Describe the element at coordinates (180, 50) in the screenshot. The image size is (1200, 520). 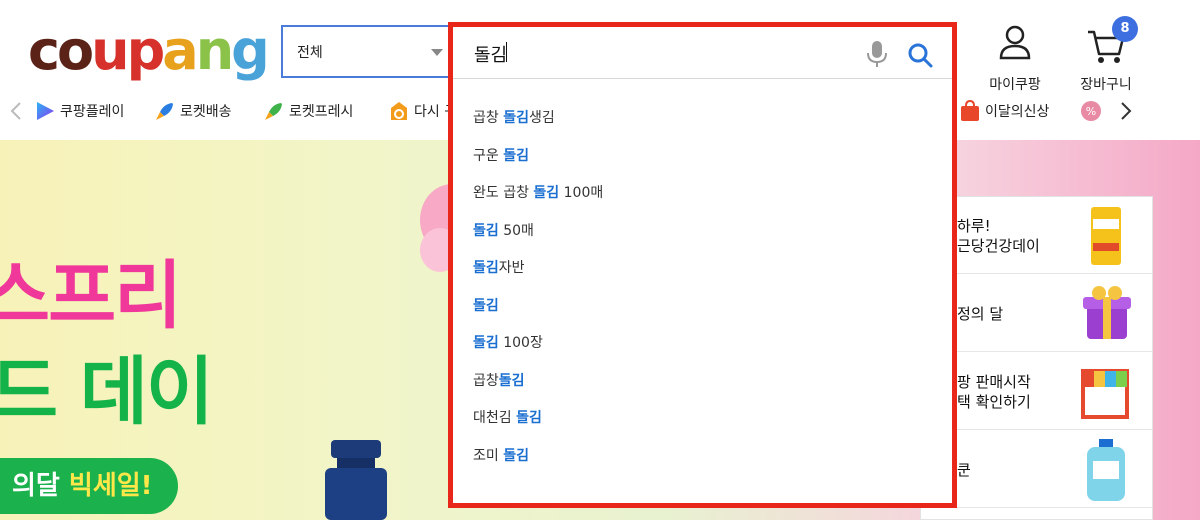
I see `logo-letter: a` at that location.